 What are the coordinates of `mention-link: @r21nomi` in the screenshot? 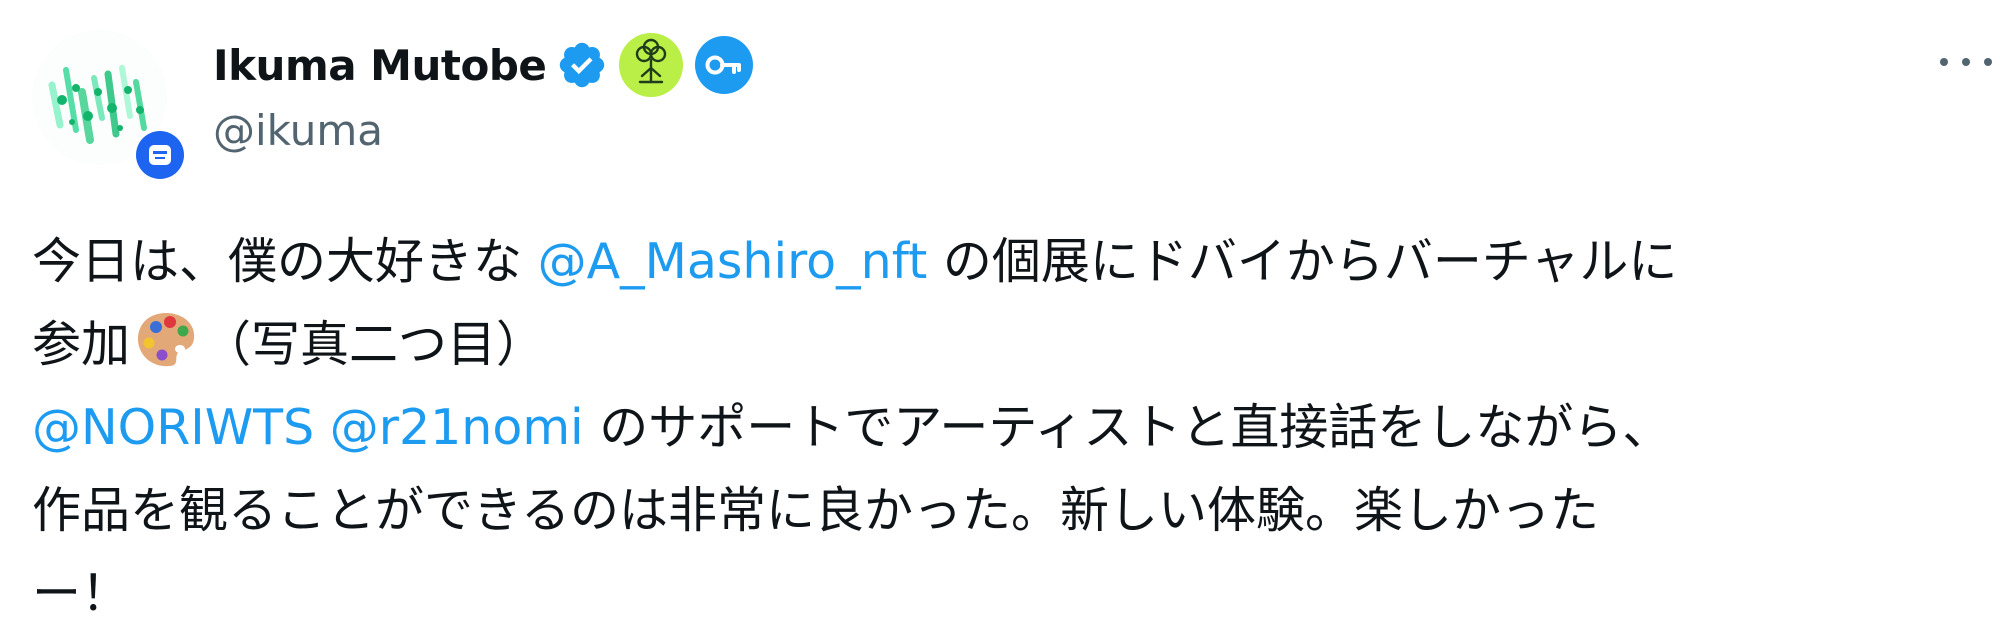 It's located at (457, 427).